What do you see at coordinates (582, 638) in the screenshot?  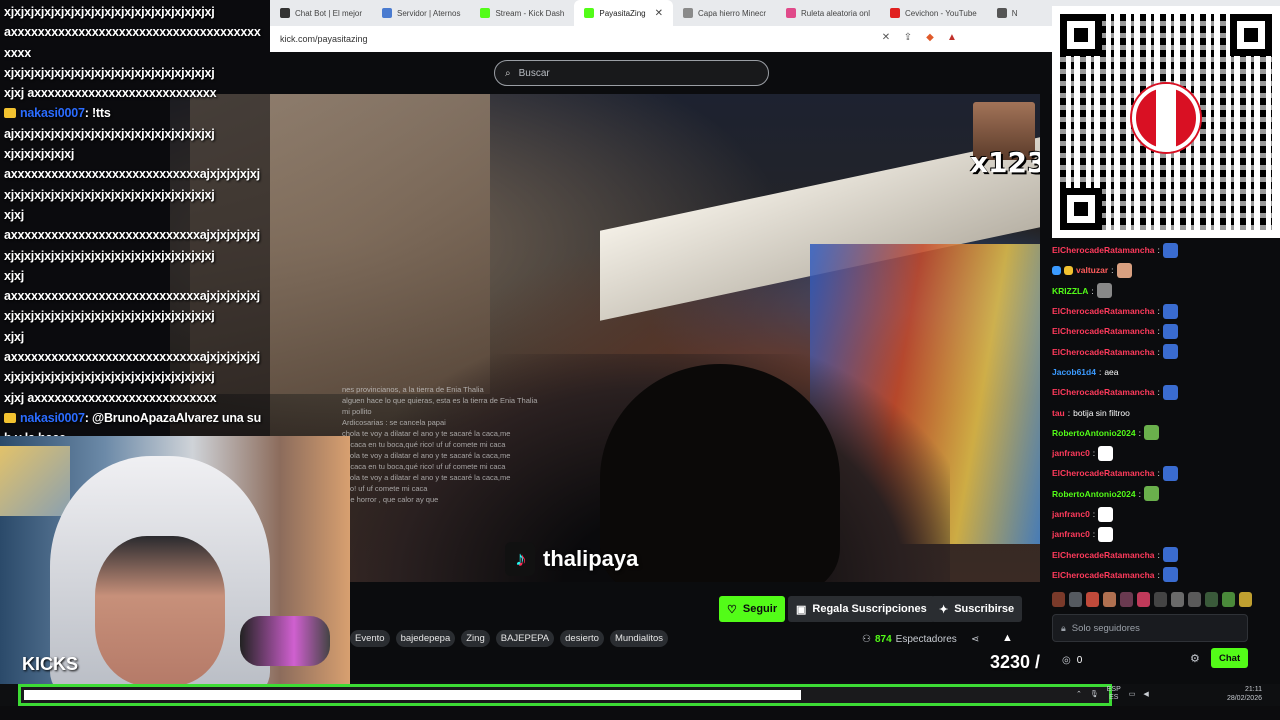 I see `stream-tag: desierto` at bounding box center [582, 638].